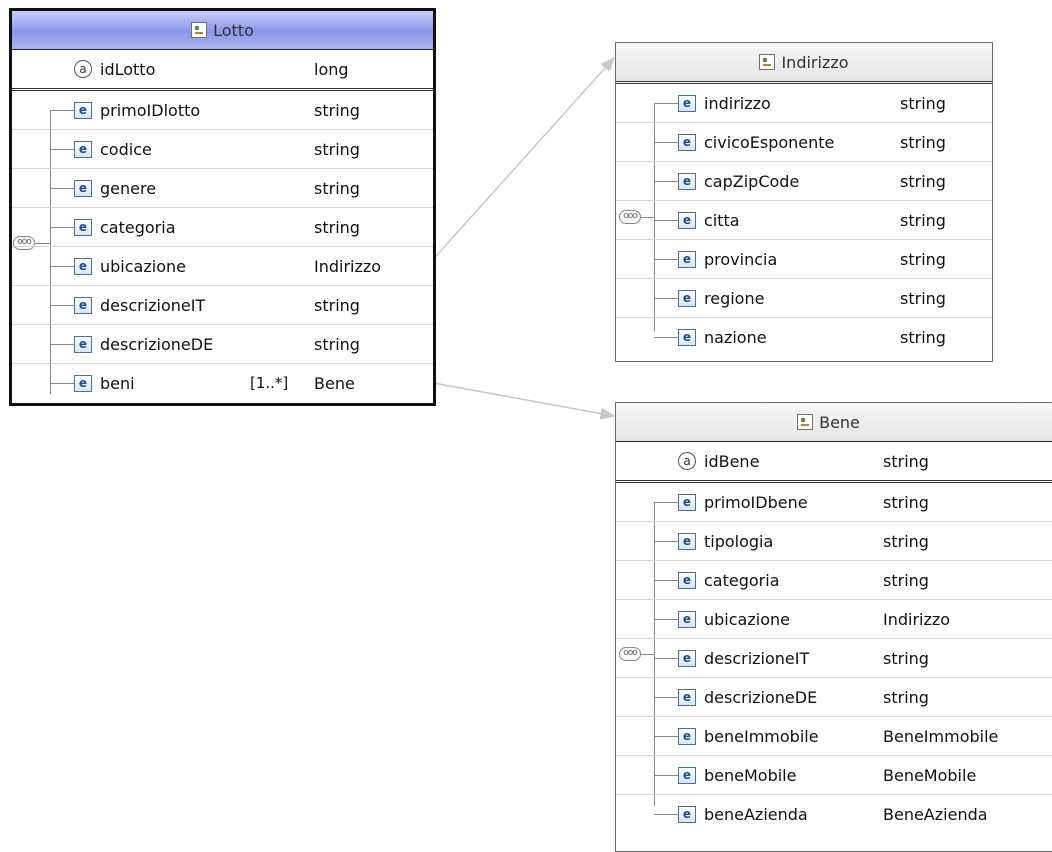 The height and width of the screenshot is (852, 1052). Describe the element at coordinates (834, 775) in the screenshot. I see `element-row-beneMobile: e beneMobile BeneMobile` at that location.